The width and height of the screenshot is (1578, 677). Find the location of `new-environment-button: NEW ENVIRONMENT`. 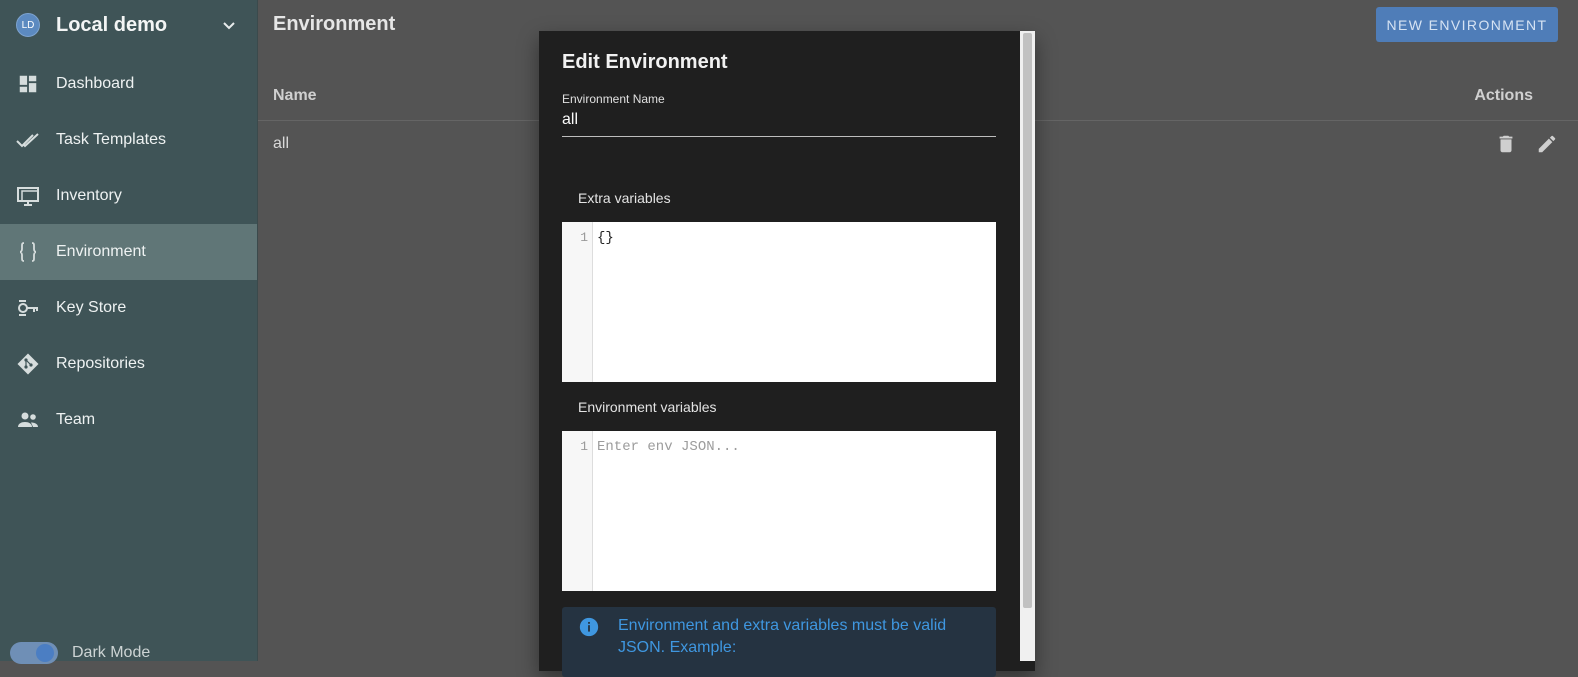

new-environment-button: NEW ENVIRONMENT is located at coordinates (1467, 24).